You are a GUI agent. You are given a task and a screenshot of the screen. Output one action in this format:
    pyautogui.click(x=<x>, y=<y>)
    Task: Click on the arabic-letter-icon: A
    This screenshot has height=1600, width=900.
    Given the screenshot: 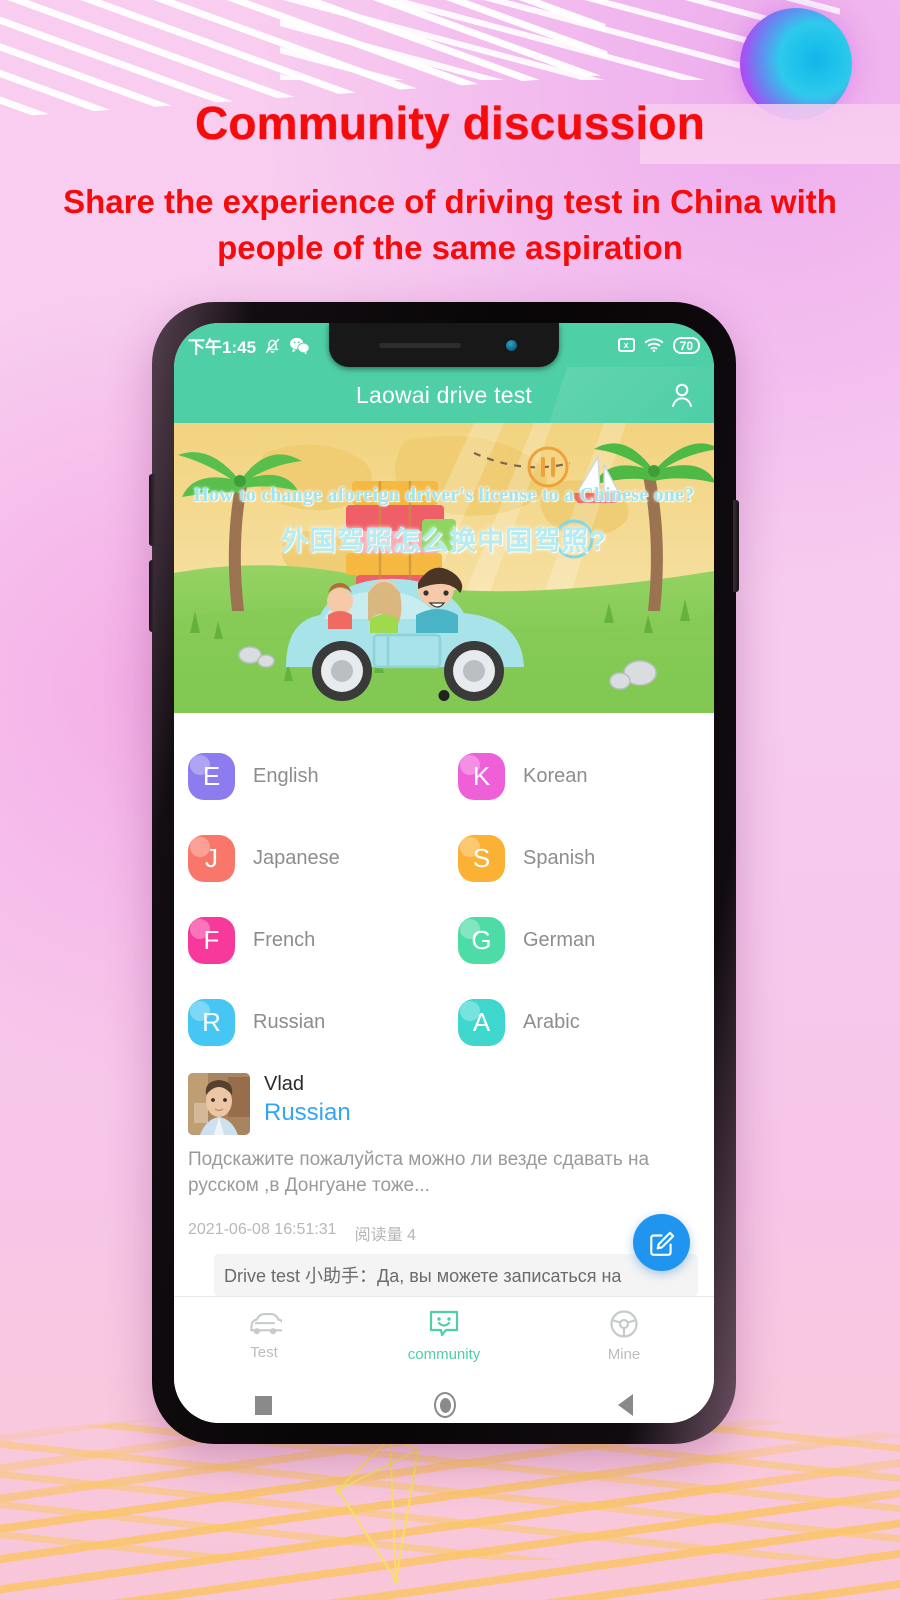 What is the action you would take?
    pyautogui.click(x=481, y=1022)
    